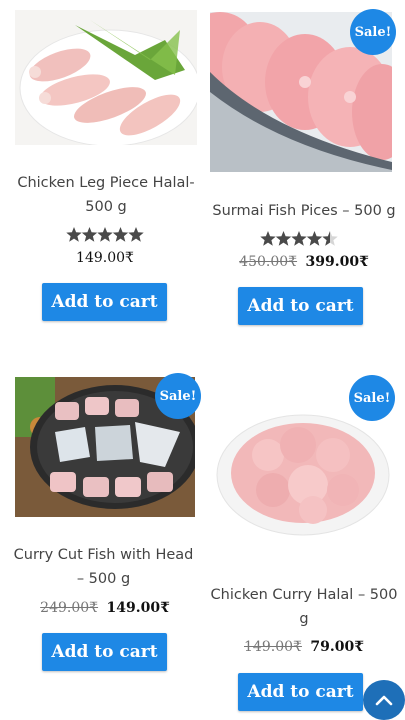 This screenshot has width=405, height=720. What do you see at coordinates (304, 619) in the screenshot?
I see `product-title-line: g` at bounding box center [304, 619].